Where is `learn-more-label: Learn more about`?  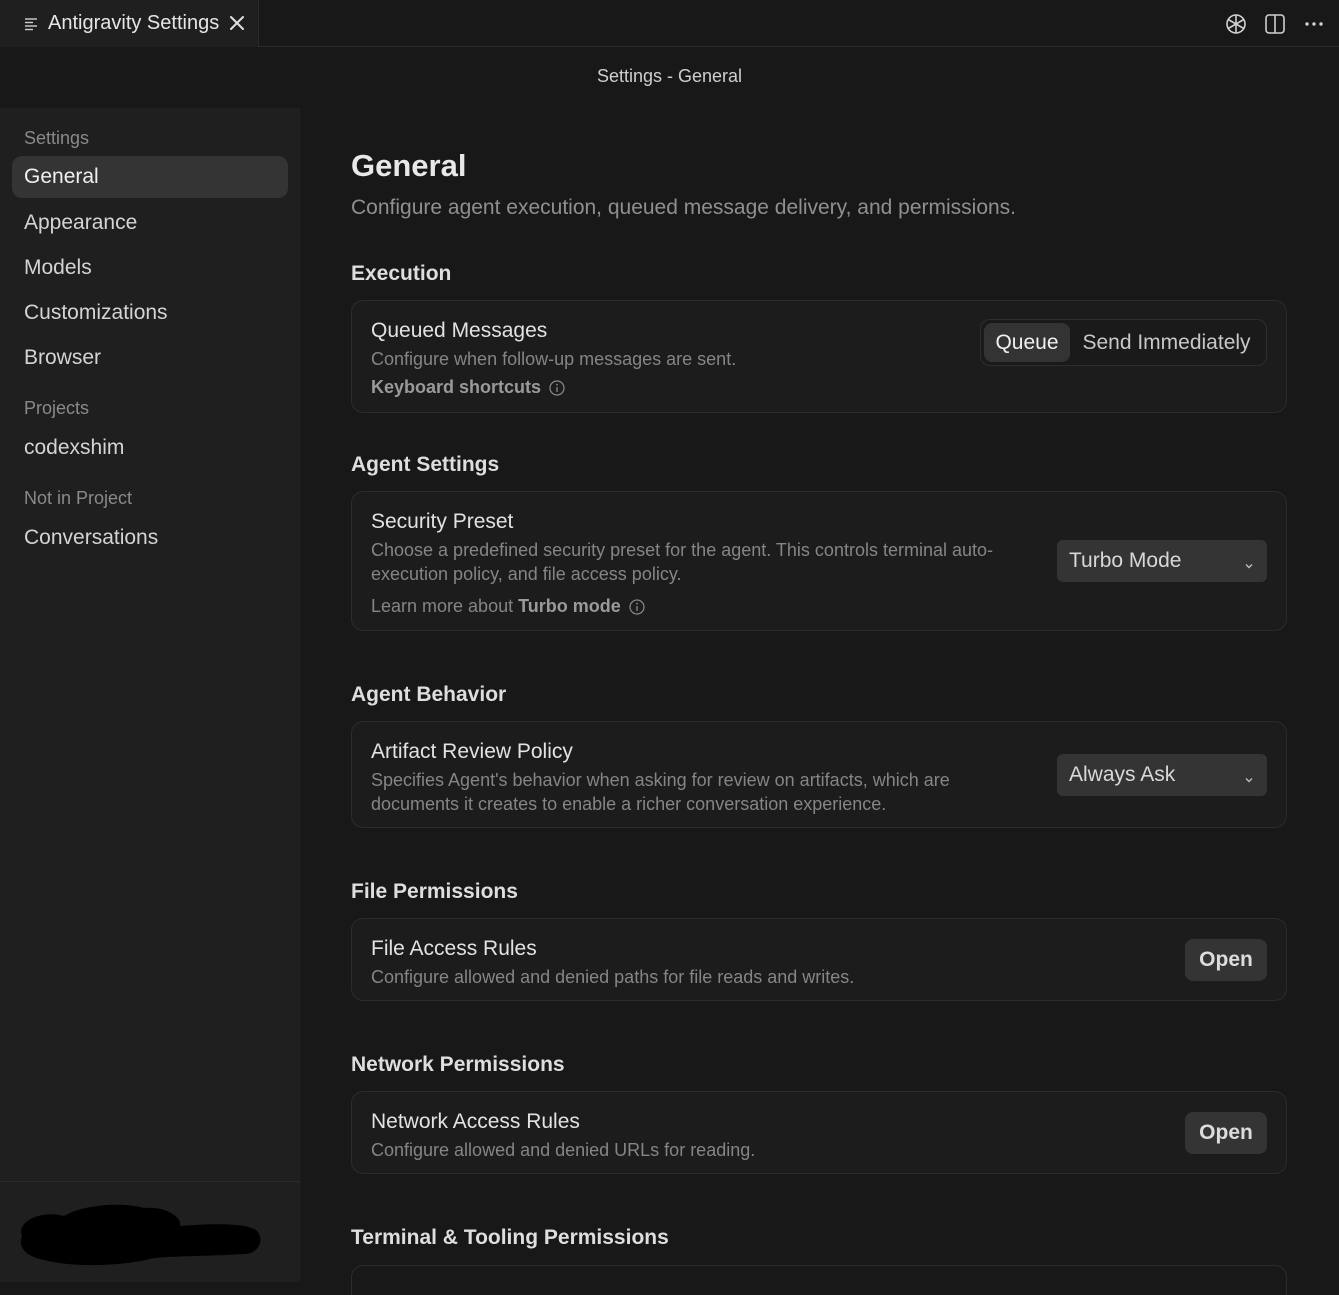
learn-more-label: Learn more about is located at coordinates (442, 606).